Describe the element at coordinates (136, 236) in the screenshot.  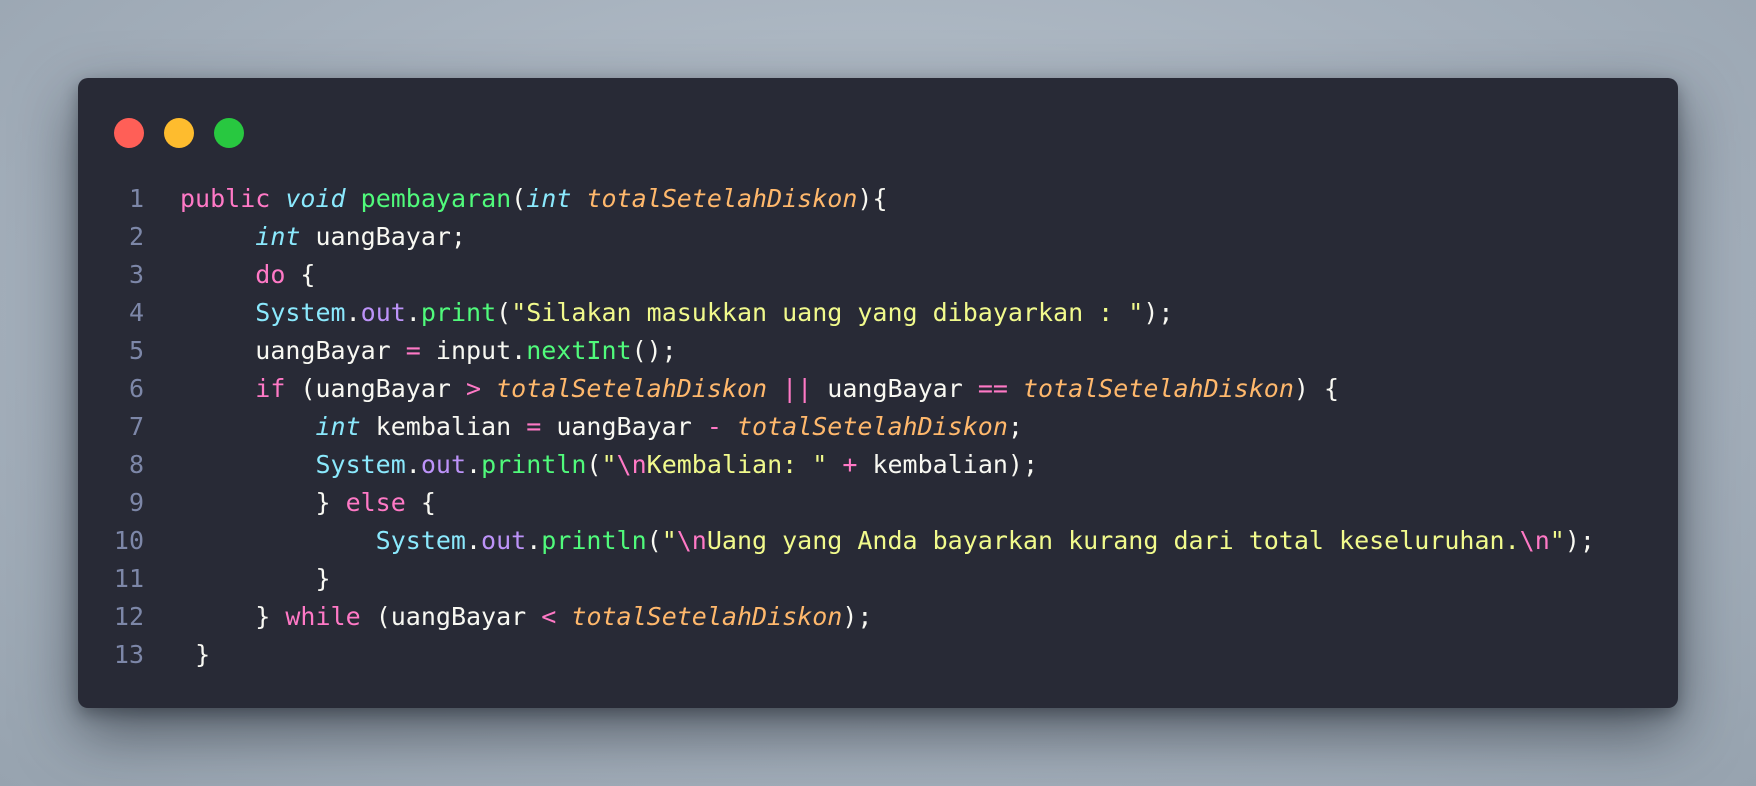
I see `line-number: 2` at that location.